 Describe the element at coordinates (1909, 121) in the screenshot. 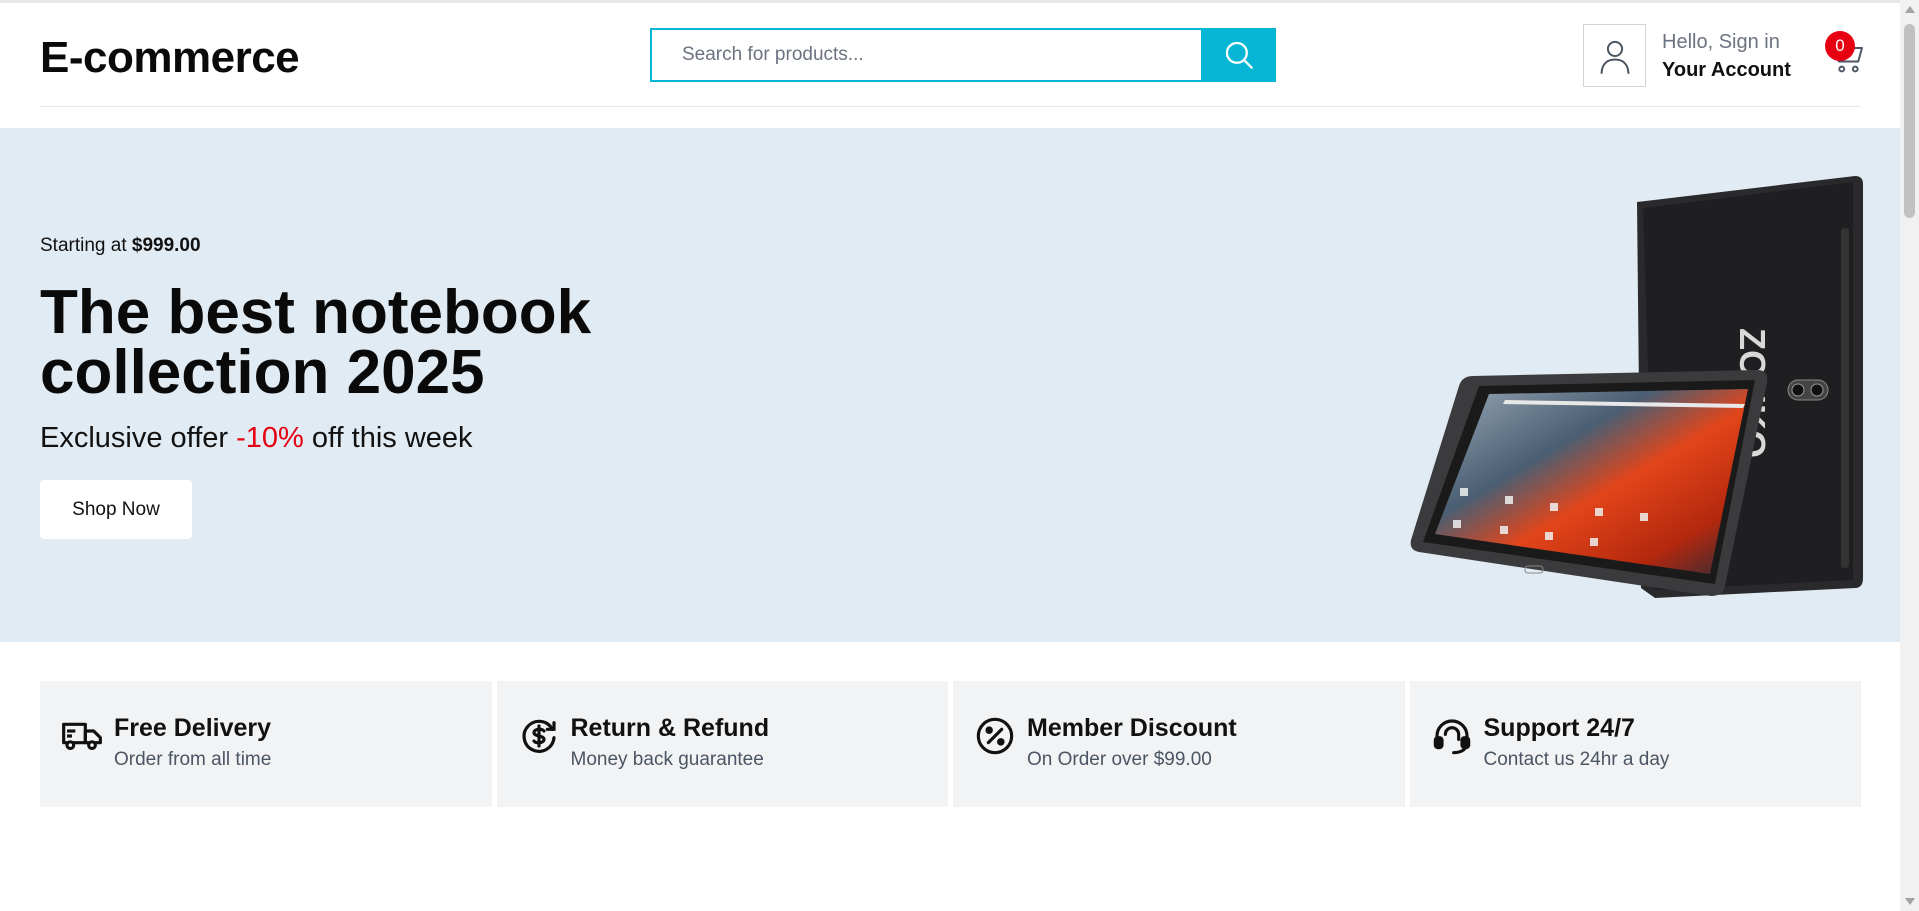

I see `scrollbar-thumb` at that location.